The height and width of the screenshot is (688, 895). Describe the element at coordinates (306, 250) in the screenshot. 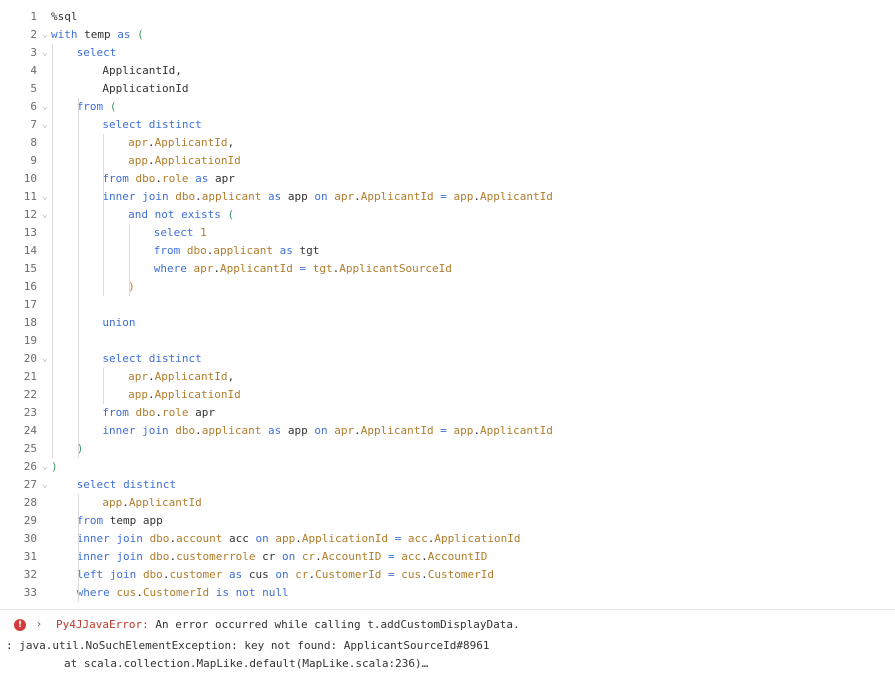

I see `code-token: tgt` at that location.